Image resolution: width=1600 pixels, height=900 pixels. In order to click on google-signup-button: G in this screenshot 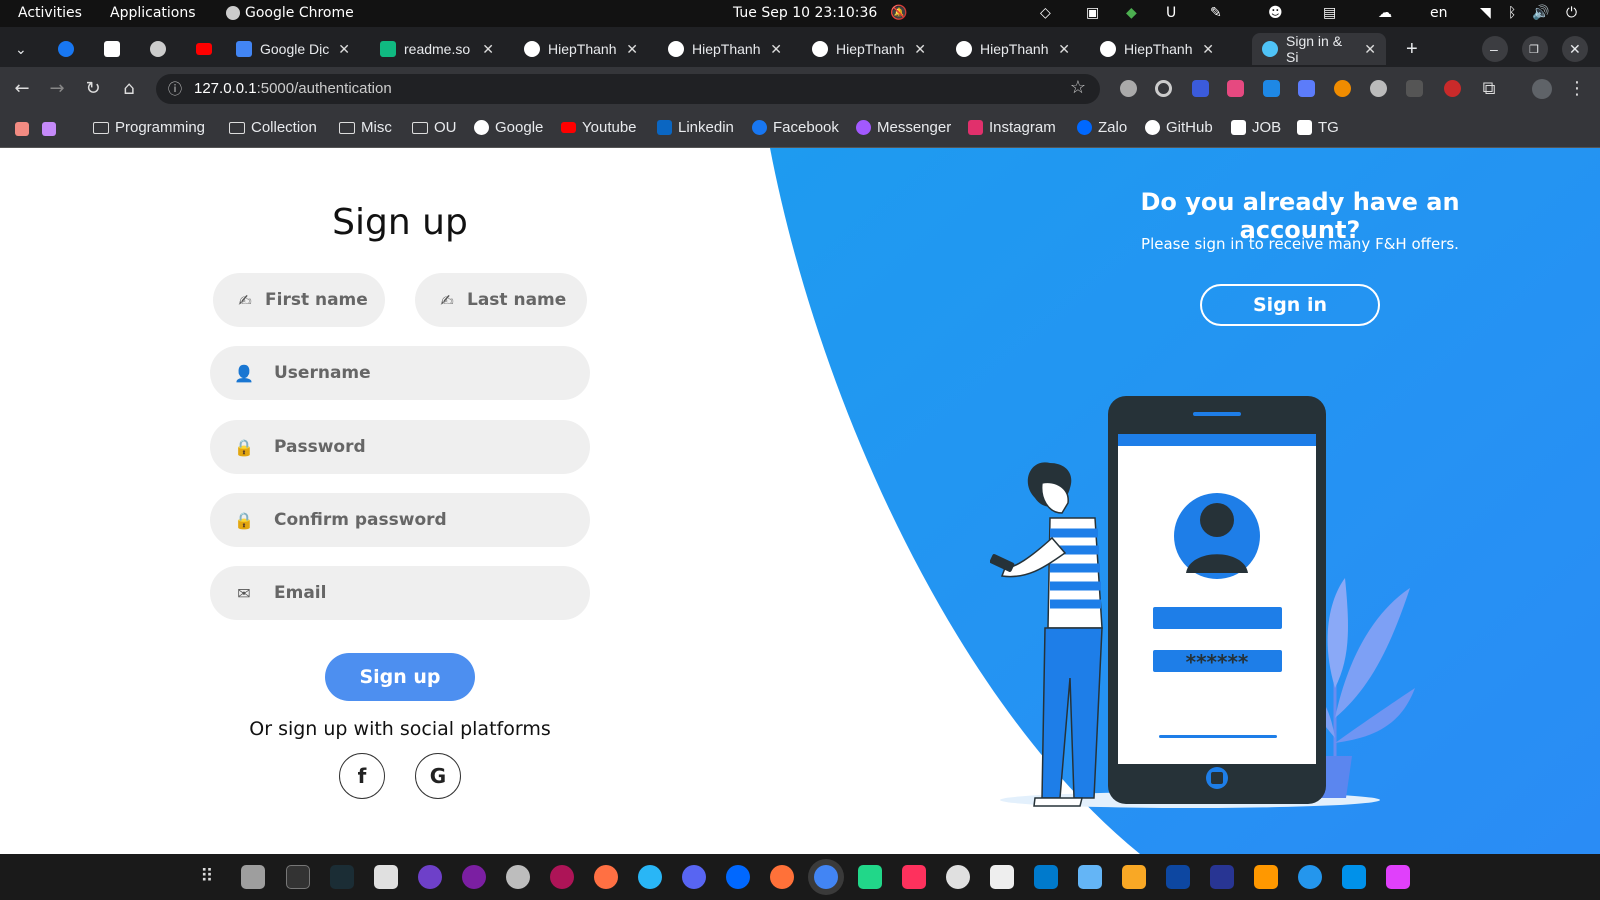, I will do `click(438, 776)`.